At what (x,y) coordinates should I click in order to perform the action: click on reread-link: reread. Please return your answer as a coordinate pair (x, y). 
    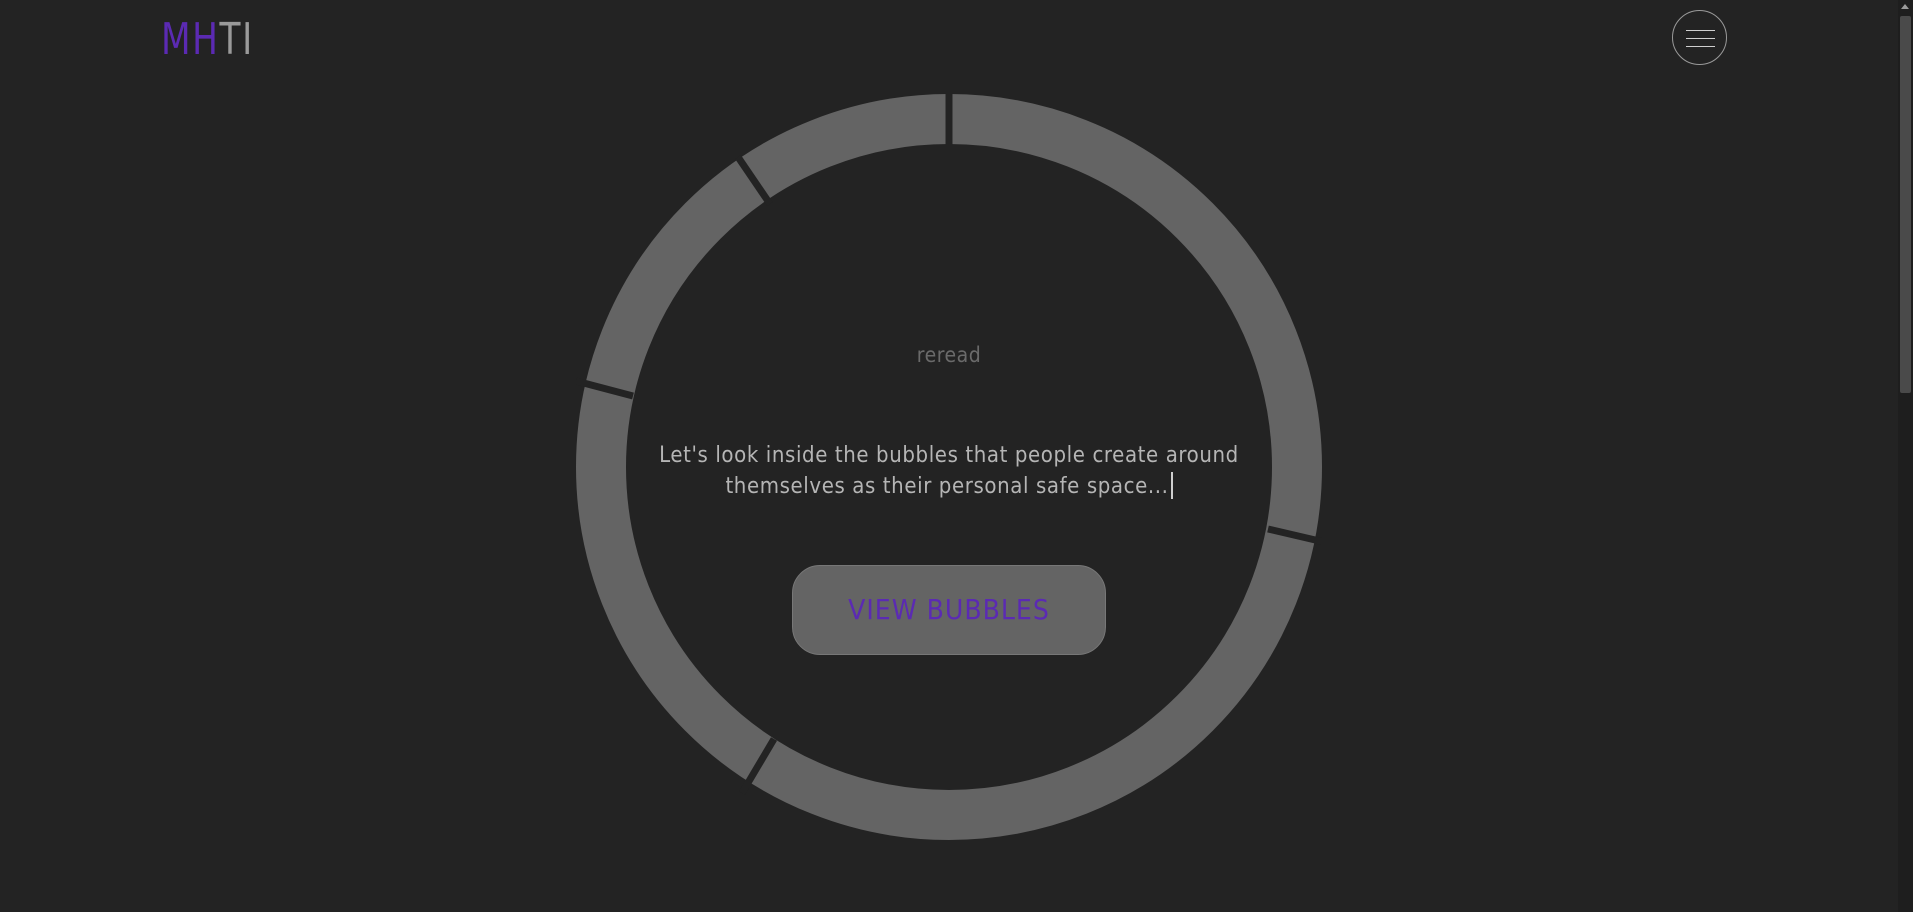
    Looking at the image, I should click on (949, 355).